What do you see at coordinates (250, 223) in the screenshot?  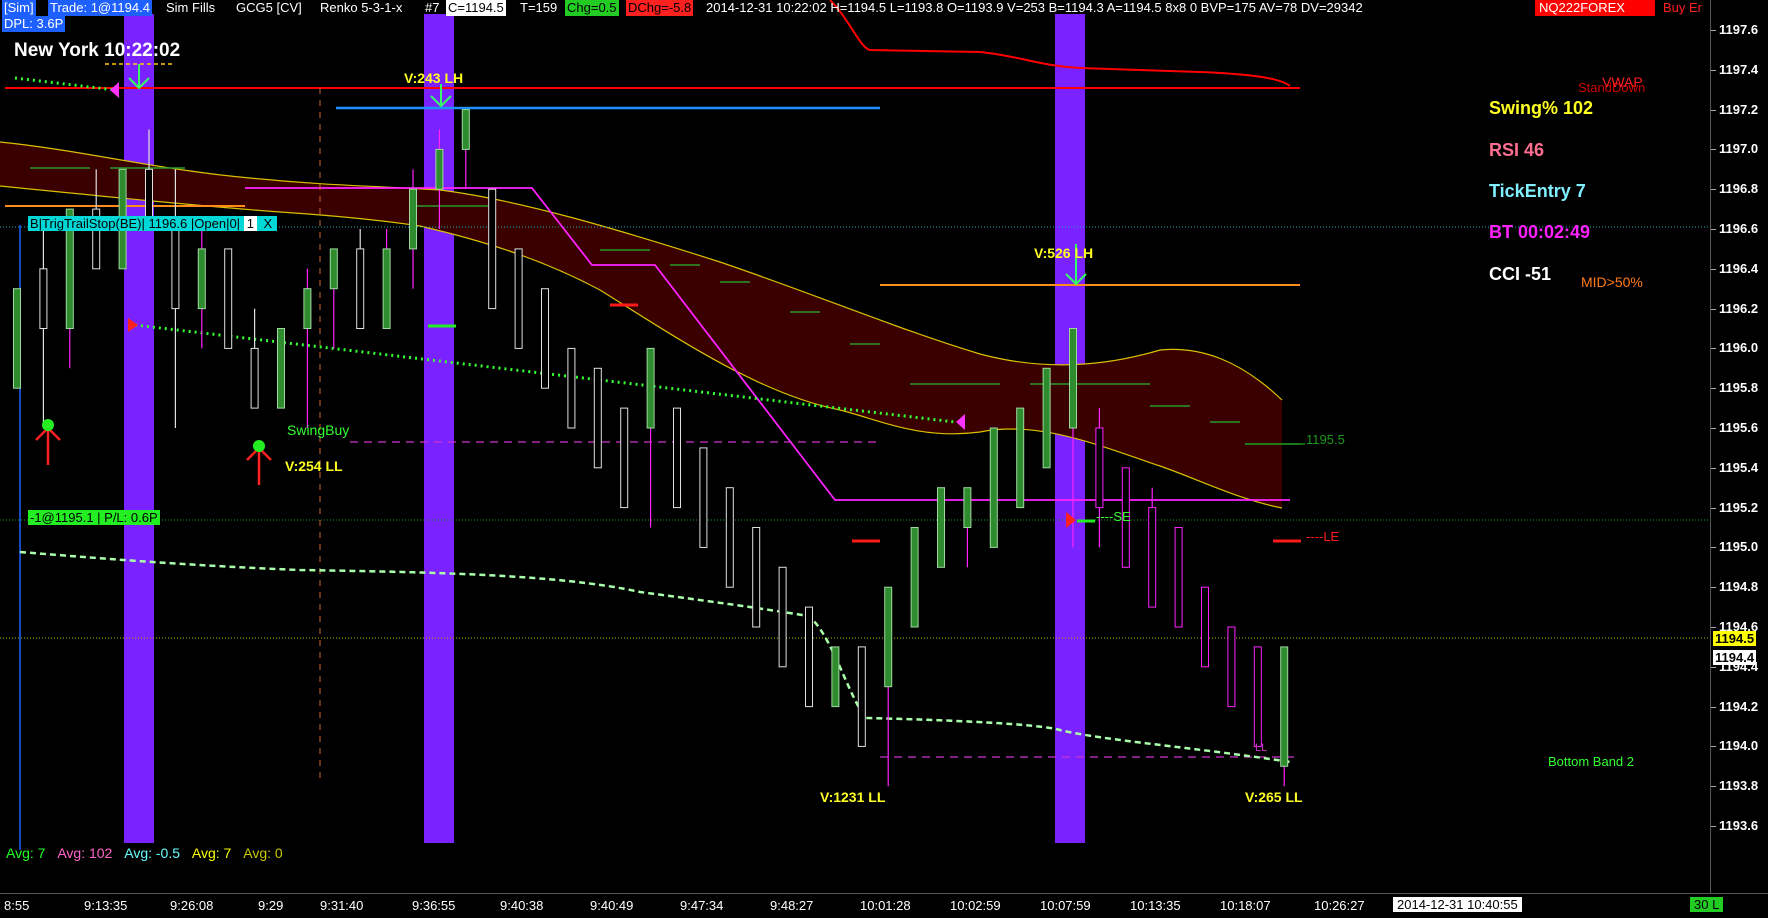 I see `order-qty: 1` at bounding box center [250, 223].